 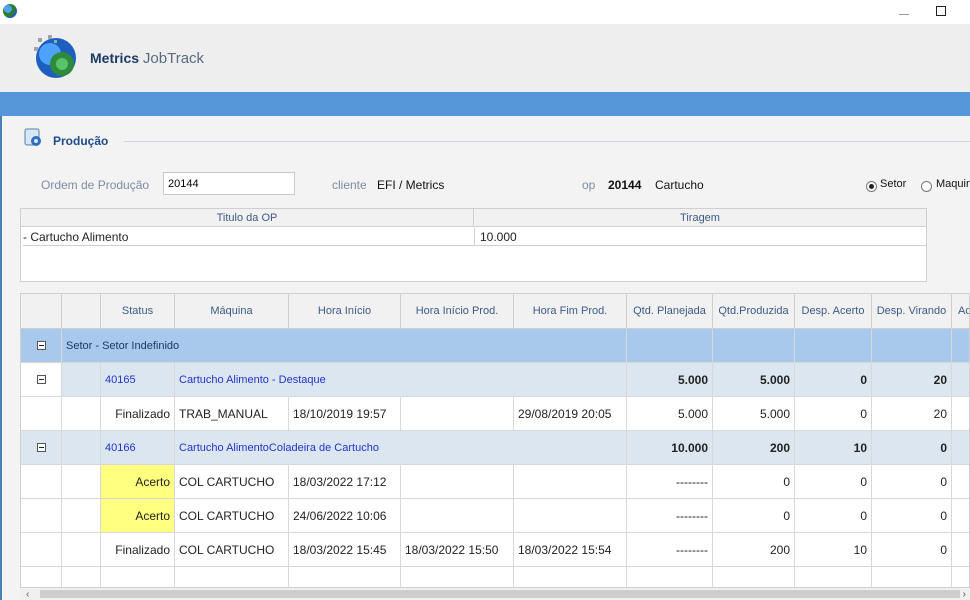 I want to click on client-value: EFI / Metrics, so click(x=411, y=185).